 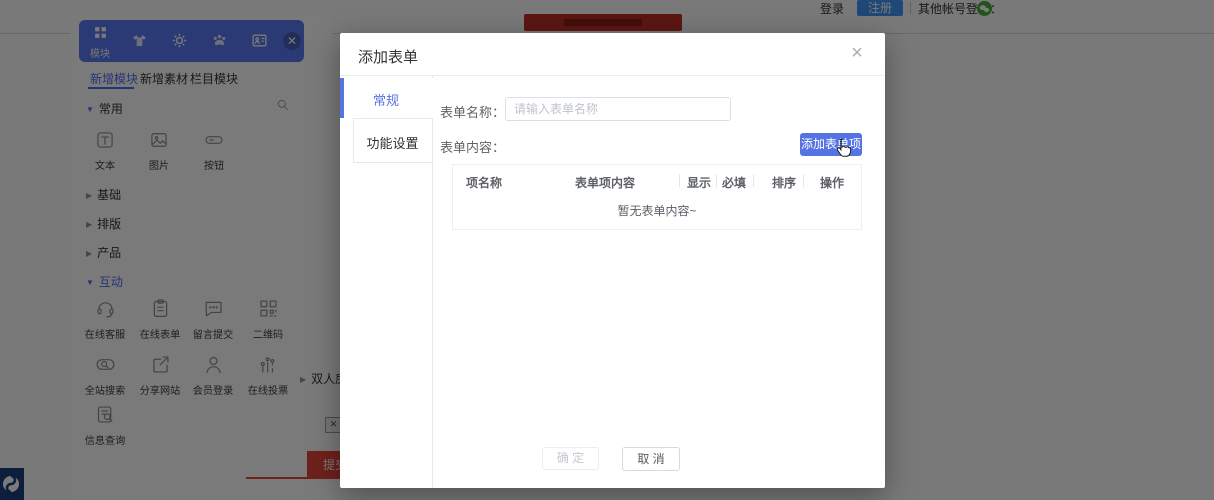 What do you see at coordinates (472, 112) in the screenshot?
I see `form-name-label: 表单名称：` at bounding box center [472, 112].